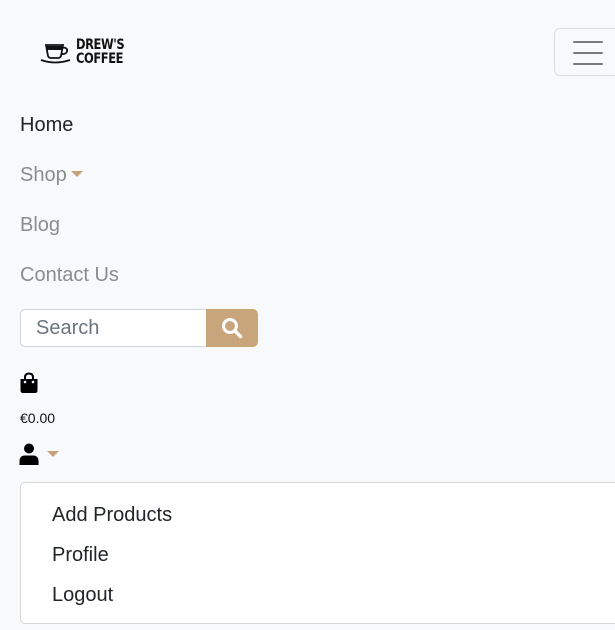  What do you see at coordinates (588, 53) in the screenshot?
I see `hamburger-icon` at bounding box center [588, 53].